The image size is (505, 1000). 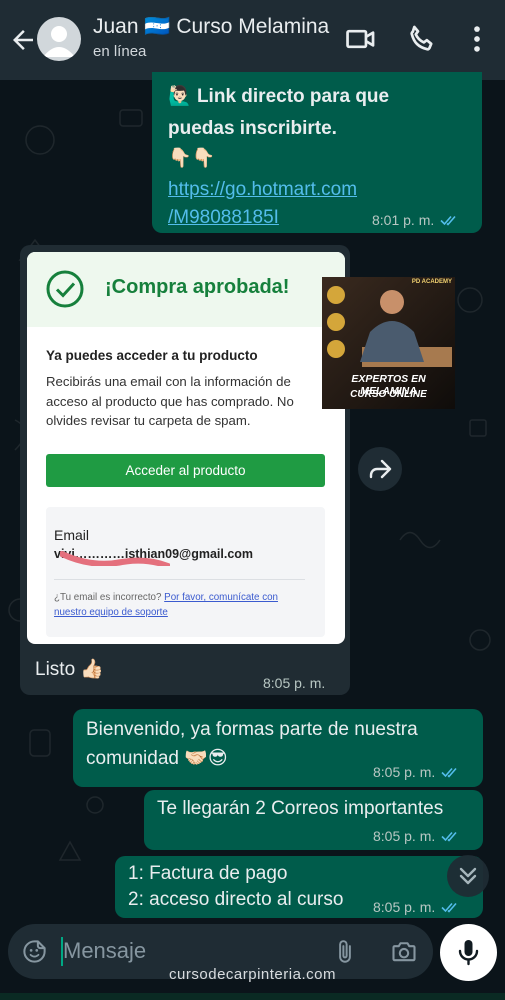 I want to click on double-chevron-down-icon, so click(x=468, y=876).